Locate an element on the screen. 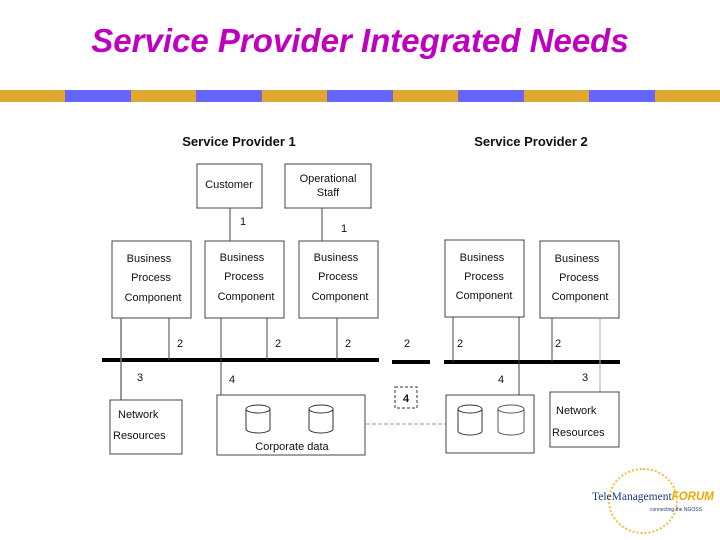 The image size is (720, 540). customer-label: Customer is located at coordinates (229, 185).